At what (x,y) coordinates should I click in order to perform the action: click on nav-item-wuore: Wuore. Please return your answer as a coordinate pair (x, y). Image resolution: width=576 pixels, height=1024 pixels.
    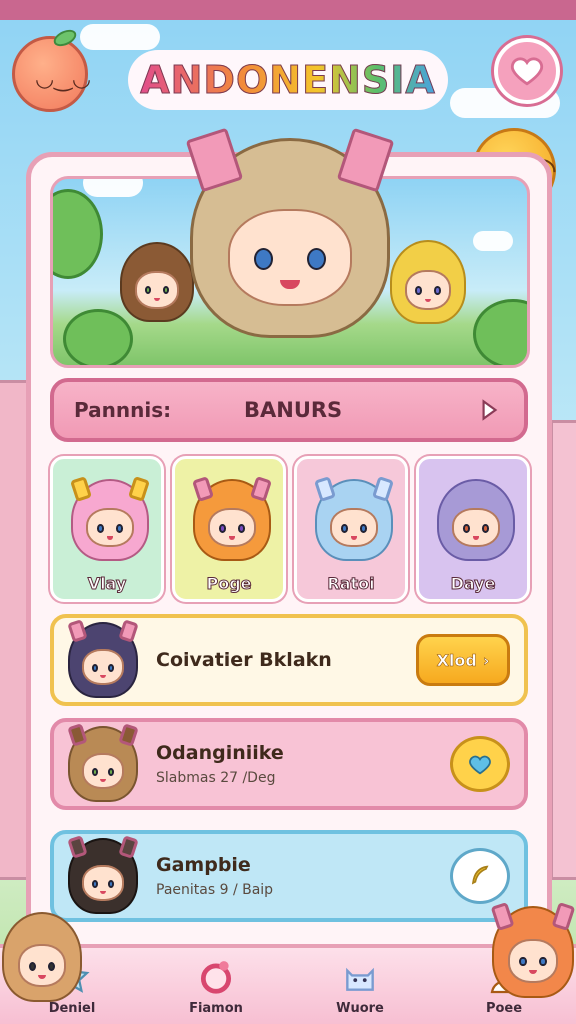
    Looking at the image, I should click on (360, 986).